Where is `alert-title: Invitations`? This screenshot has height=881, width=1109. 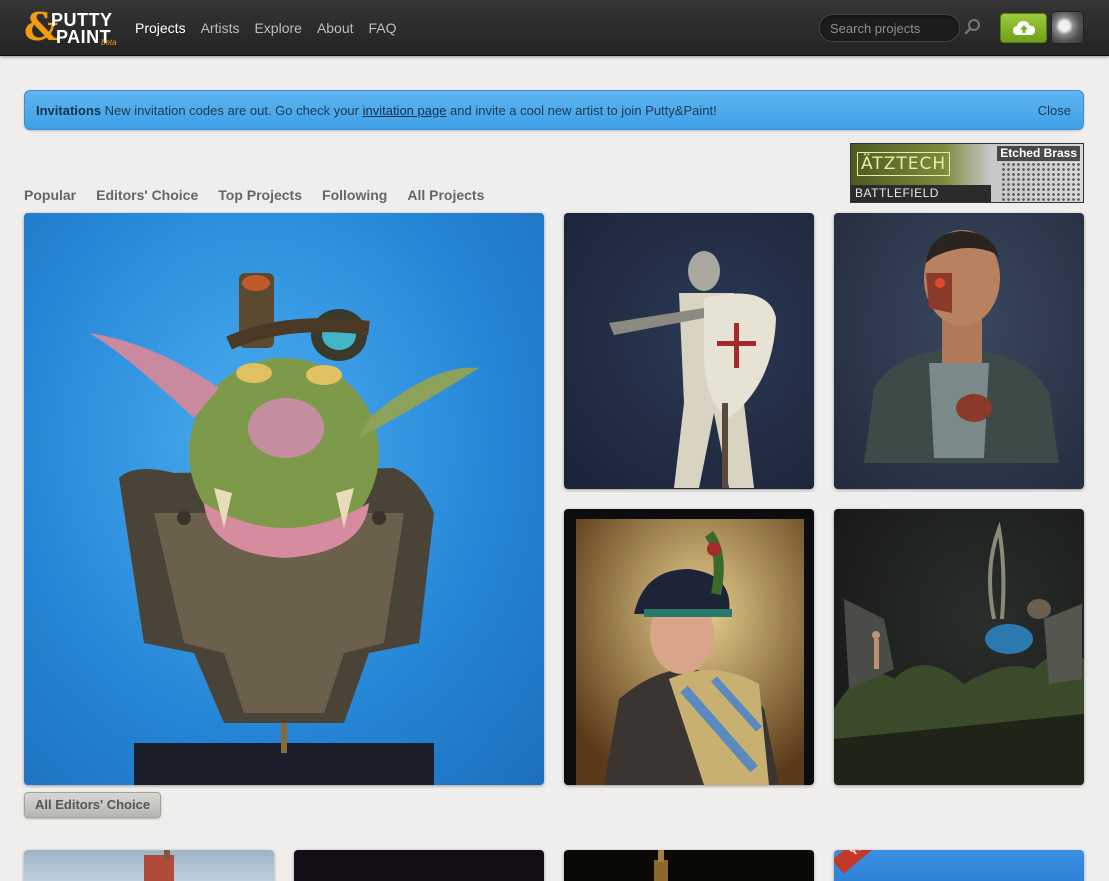
alert-title: Invitations is located at coordinates (69, 110).